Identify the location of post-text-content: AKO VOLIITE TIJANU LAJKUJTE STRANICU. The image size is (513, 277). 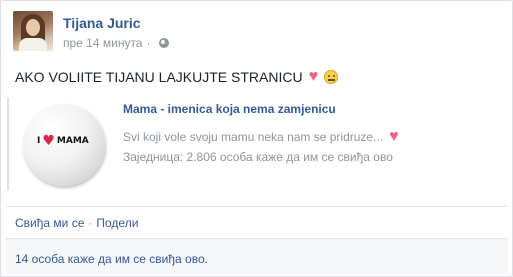
(159, 77).